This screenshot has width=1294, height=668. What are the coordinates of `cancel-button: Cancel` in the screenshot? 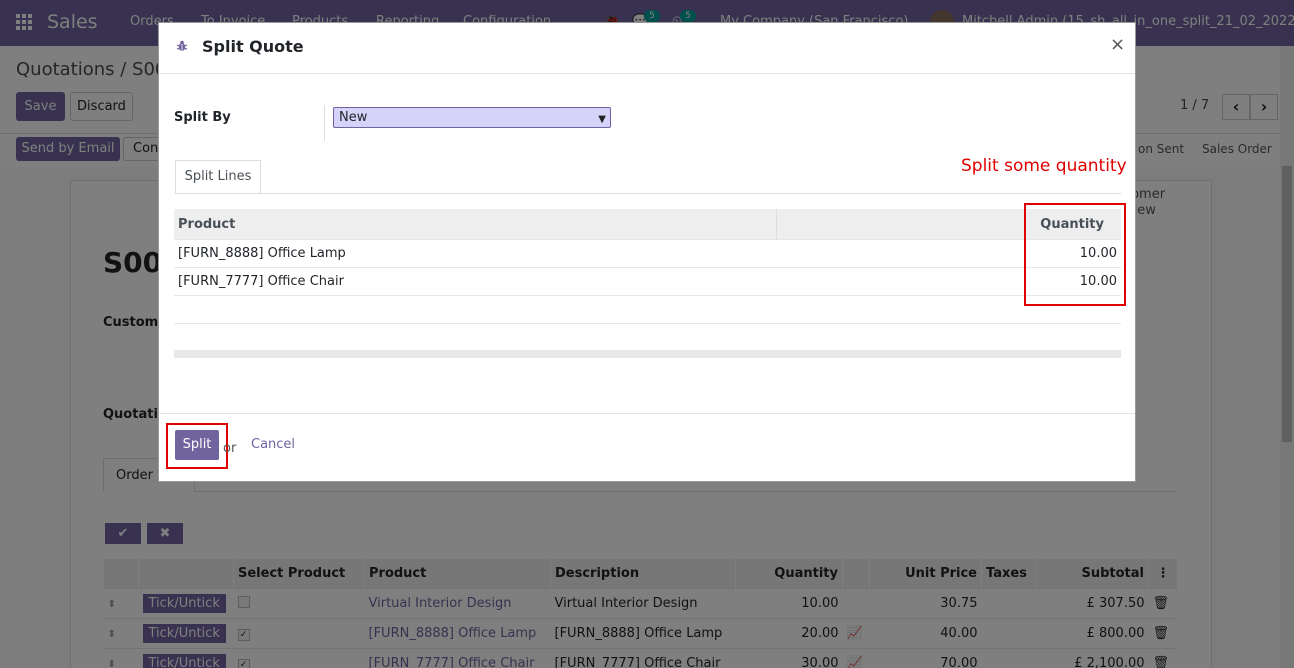 It's located at (273, 444).